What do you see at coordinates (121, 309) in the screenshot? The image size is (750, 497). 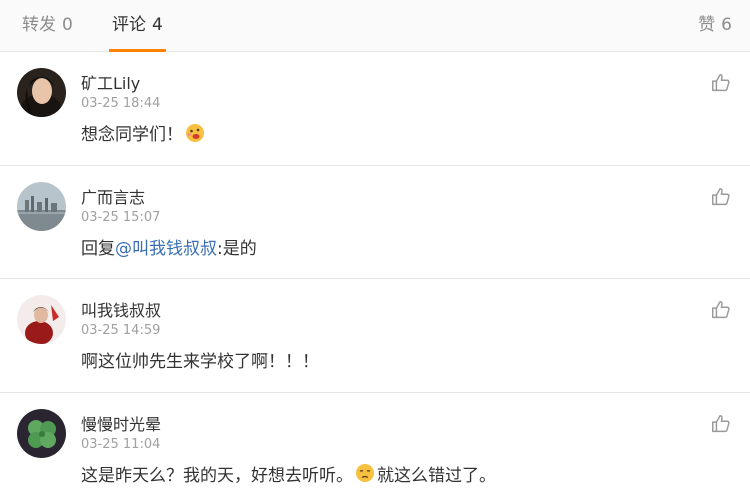 I see `commenter-name: 叫我钱叔叔` at bounding box center [121, 309].